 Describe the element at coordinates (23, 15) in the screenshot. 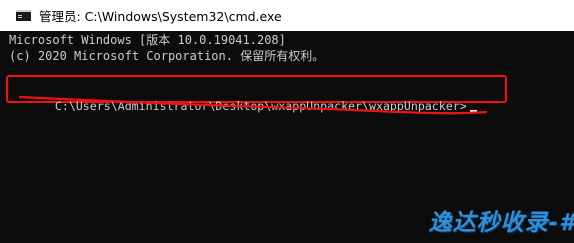

I see `cmd-console-icon` at that location.